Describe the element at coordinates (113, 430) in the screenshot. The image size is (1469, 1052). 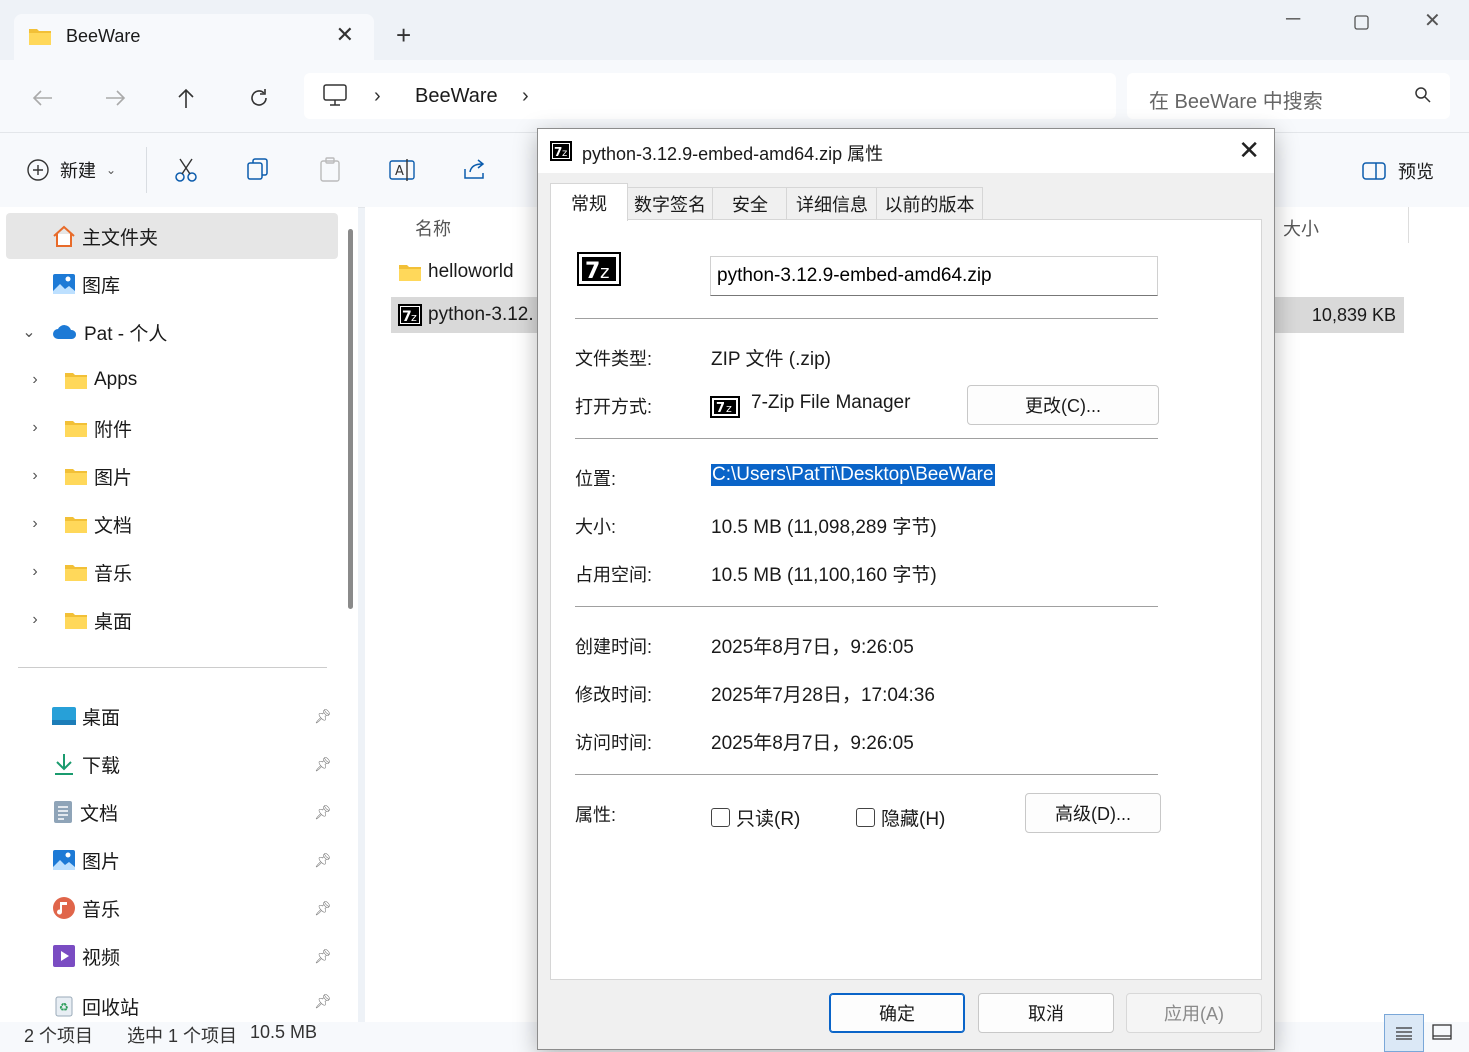
I see `sidebar-item-label: 附件` at that location.